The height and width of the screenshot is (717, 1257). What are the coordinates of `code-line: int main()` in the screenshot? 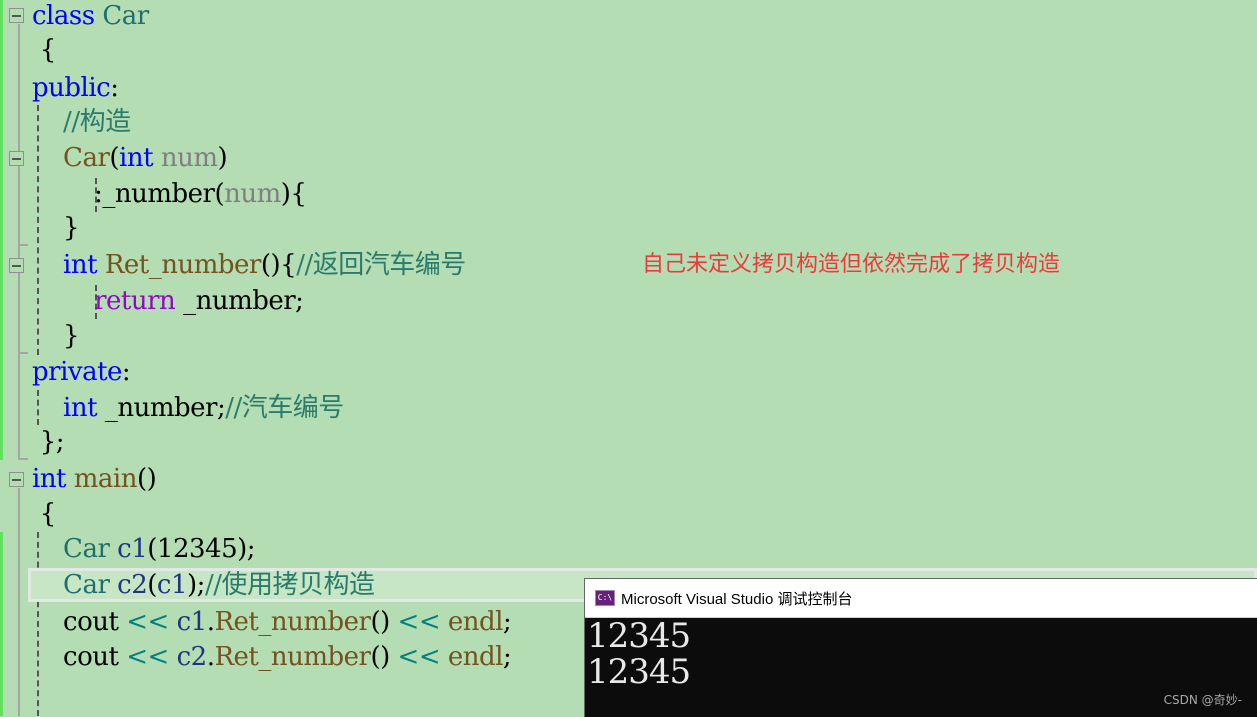 It's located at (94, 479).